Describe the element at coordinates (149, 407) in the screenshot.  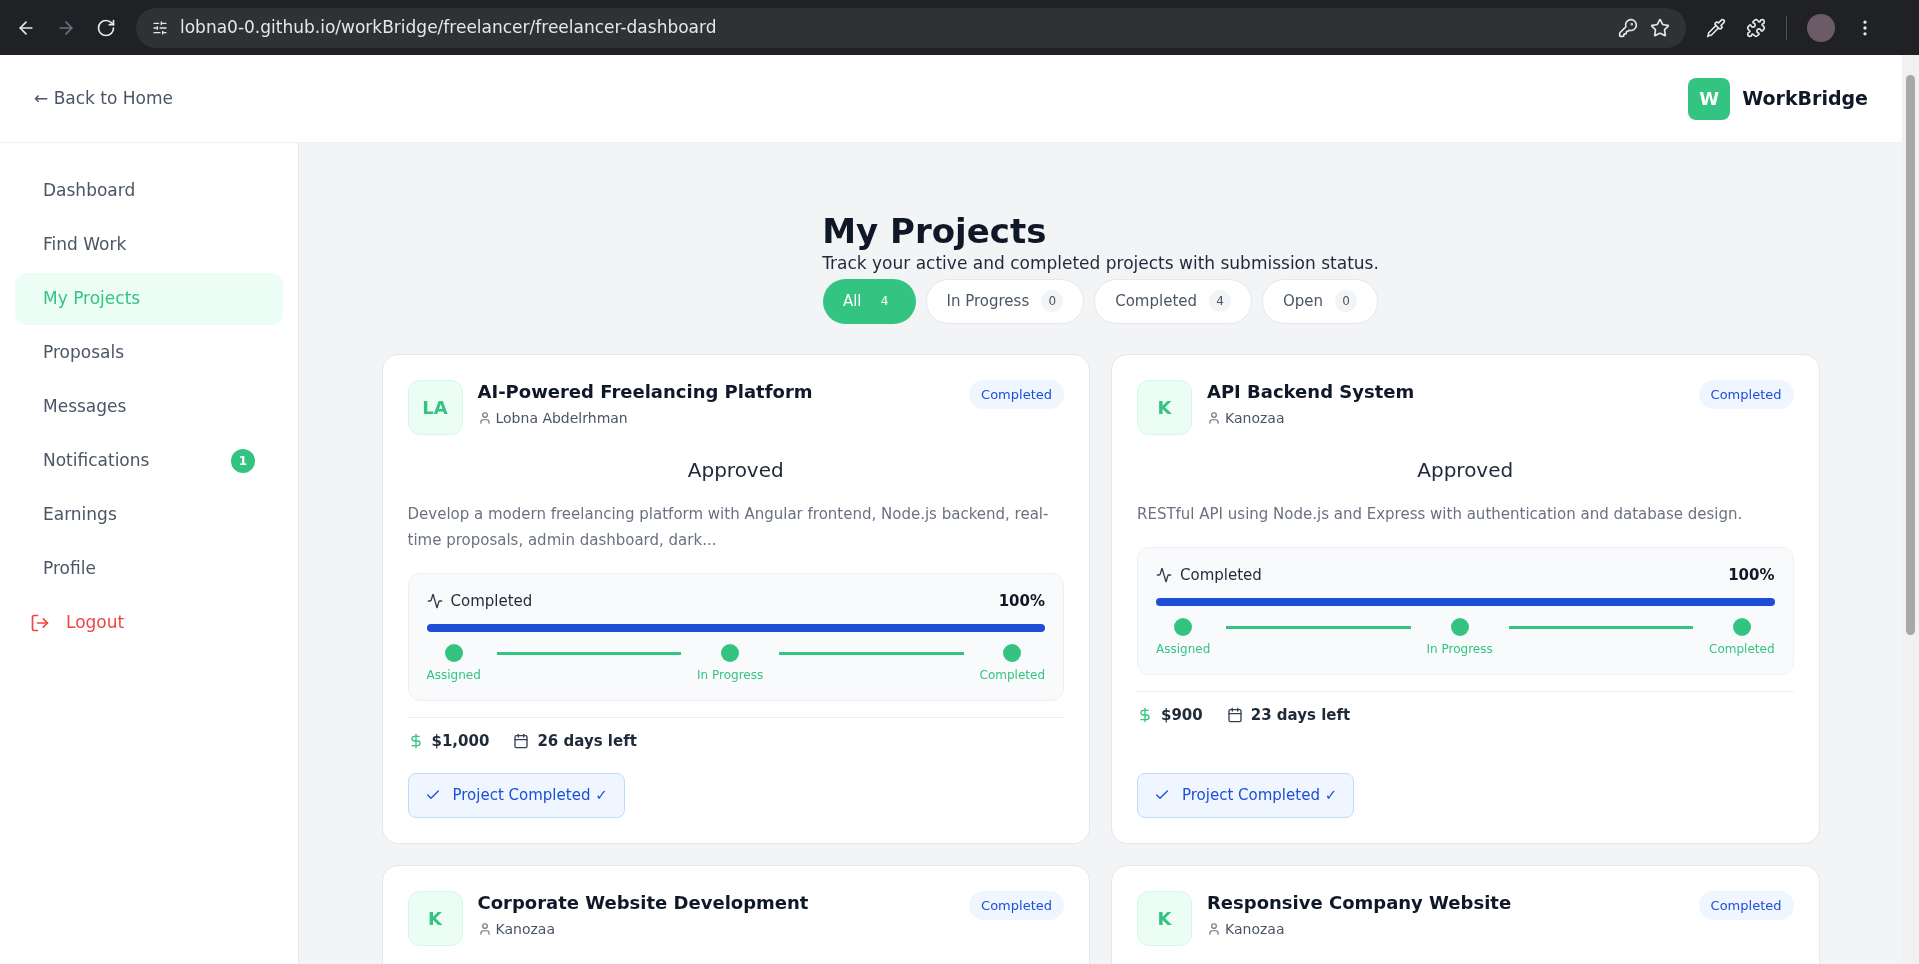
I see `sidebar-item: Messages` at that location.